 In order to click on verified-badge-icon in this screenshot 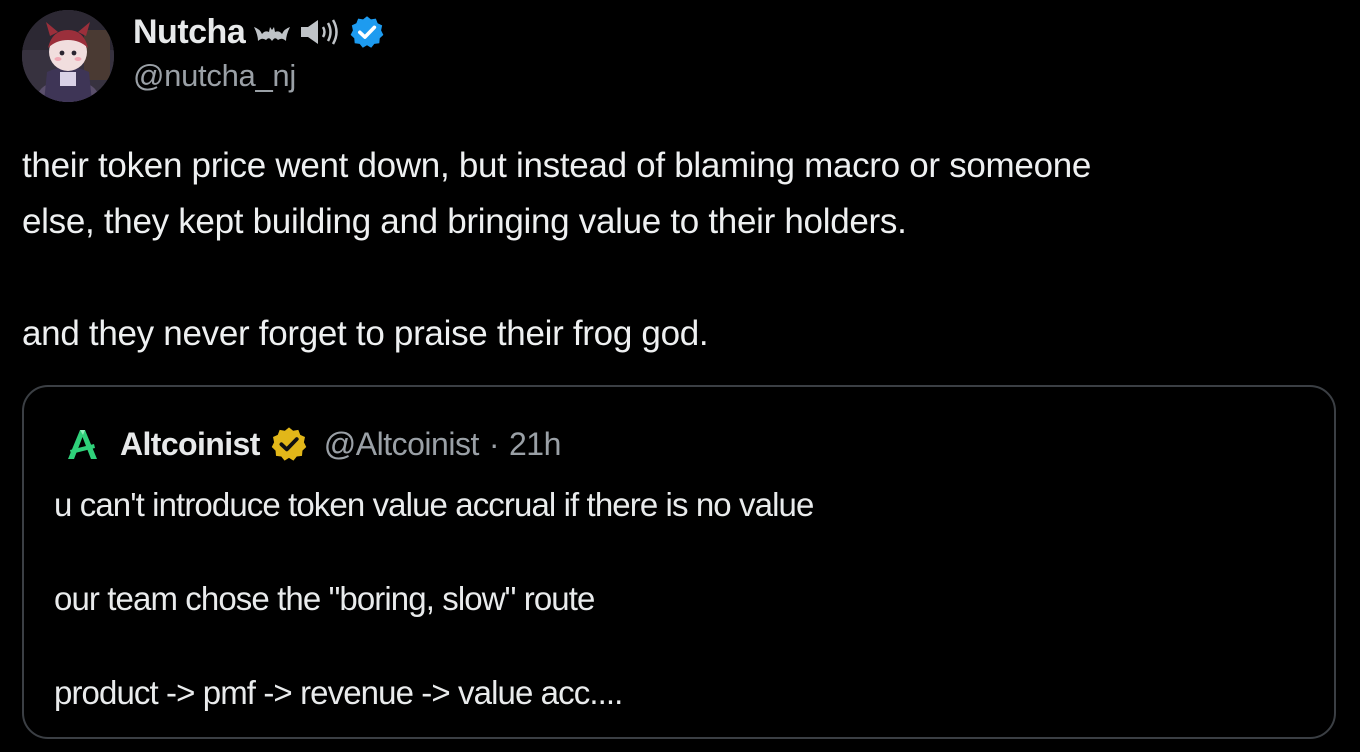, I will do `click(367, 32)`.